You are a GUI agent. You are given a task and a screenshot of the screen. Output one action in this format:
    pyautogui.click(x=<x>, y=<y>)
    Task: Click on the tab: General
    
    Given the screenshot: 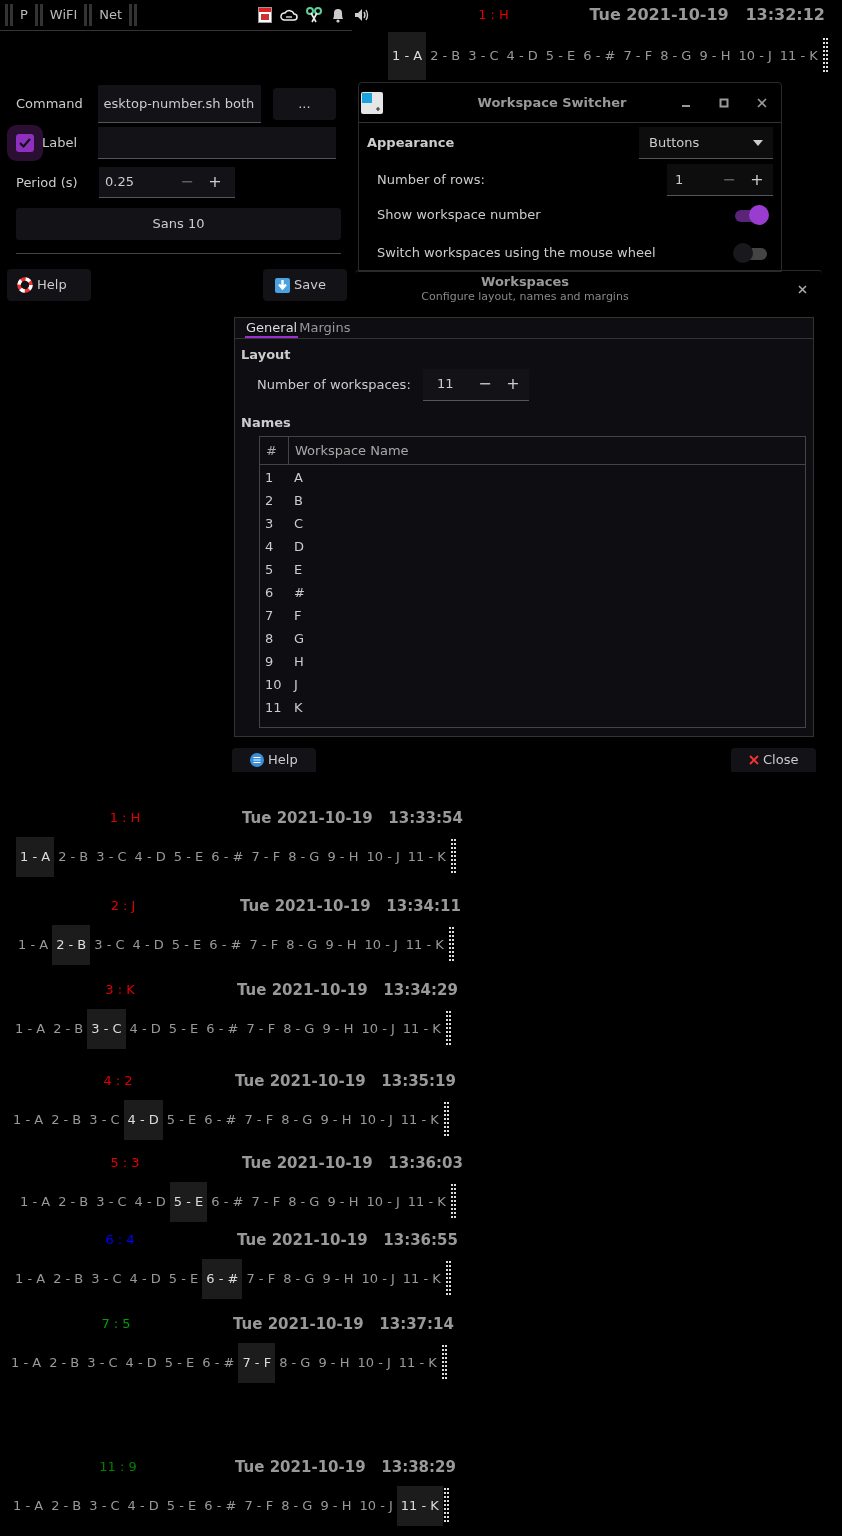 What is the action you would take?
    pyautogui.click(x=272, y=328)
    